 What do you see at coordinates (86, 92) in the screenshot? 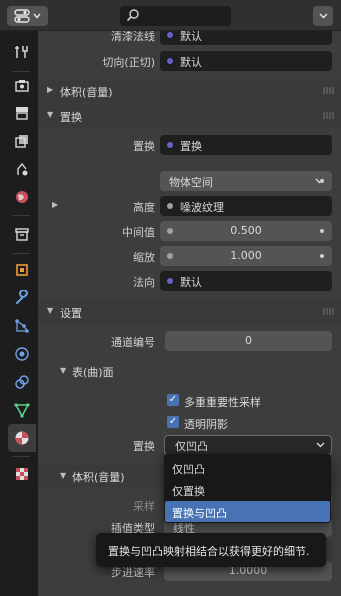
I see `volume-panel-title: 体积(音量)` at bounding box center [86, 92].